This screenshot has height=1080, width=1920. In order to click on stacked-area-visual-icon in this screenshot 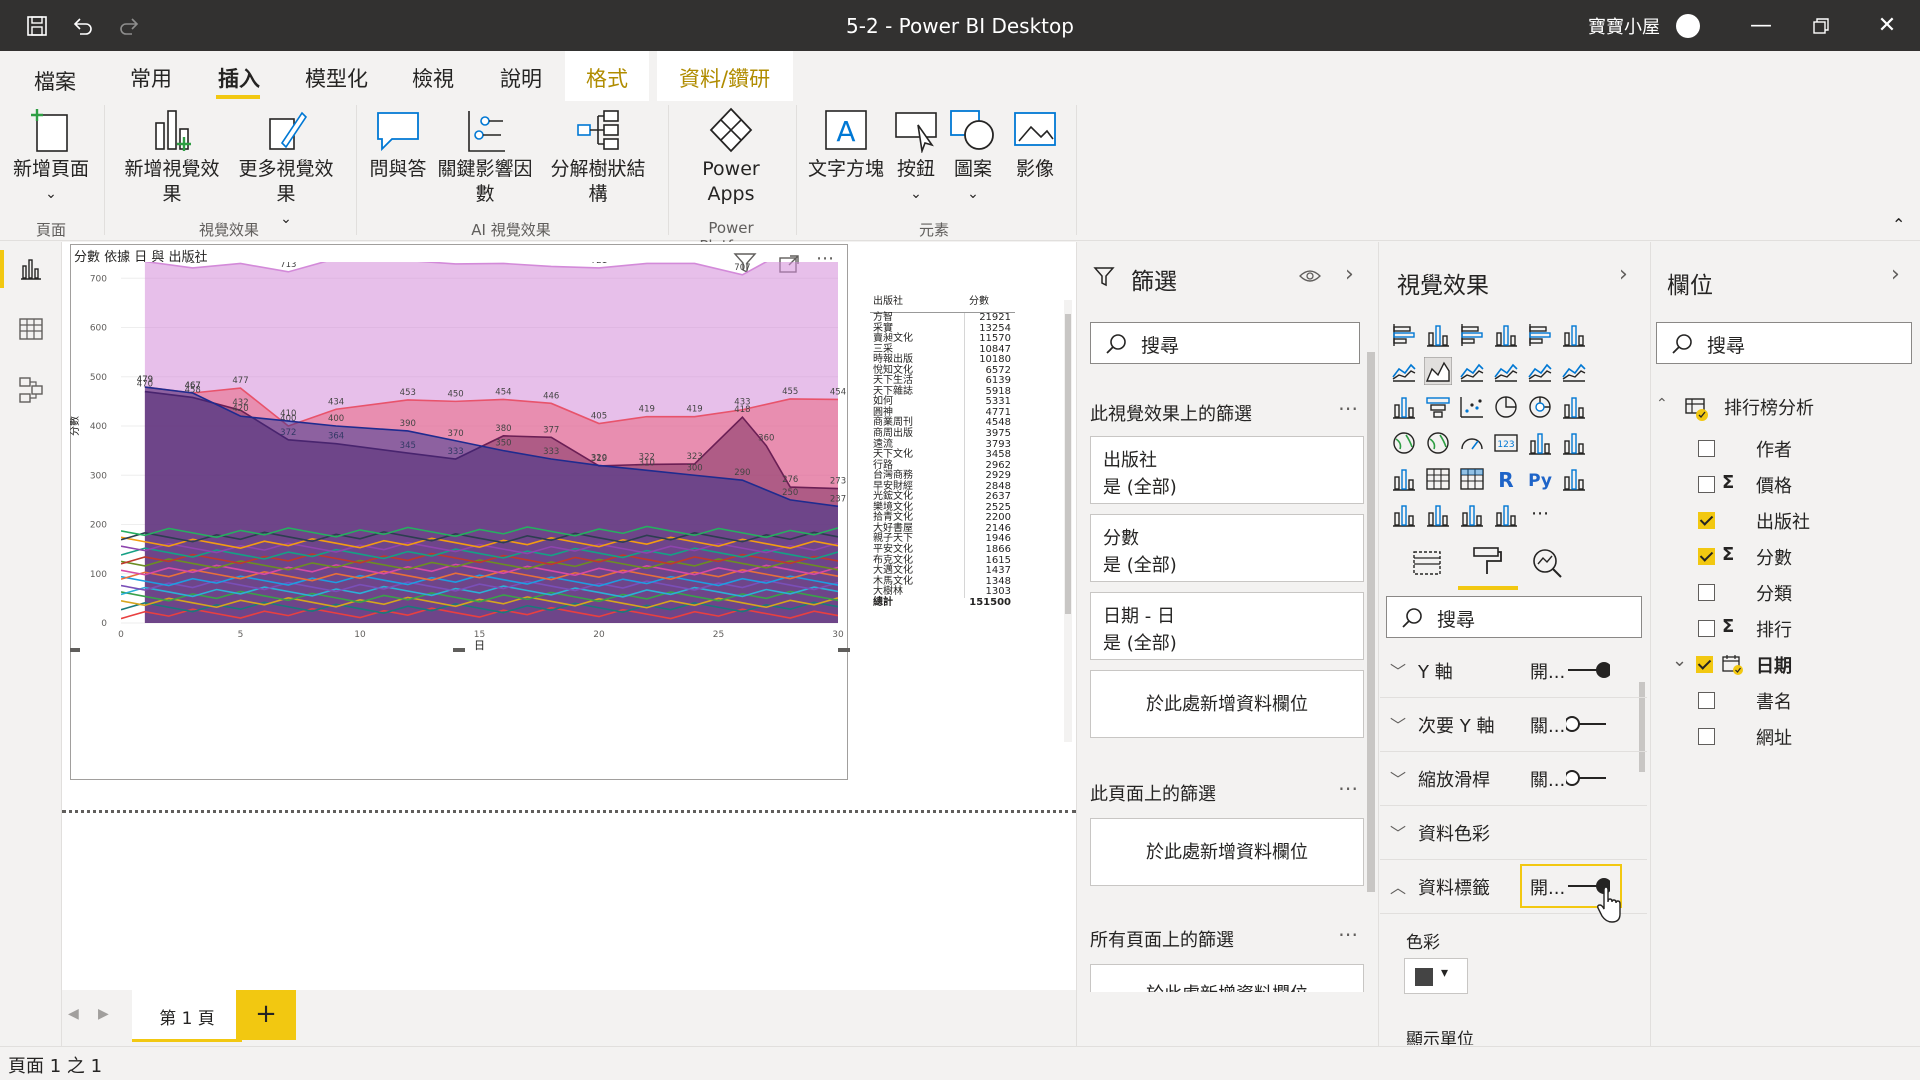, I will do `click(1473, 372)`.